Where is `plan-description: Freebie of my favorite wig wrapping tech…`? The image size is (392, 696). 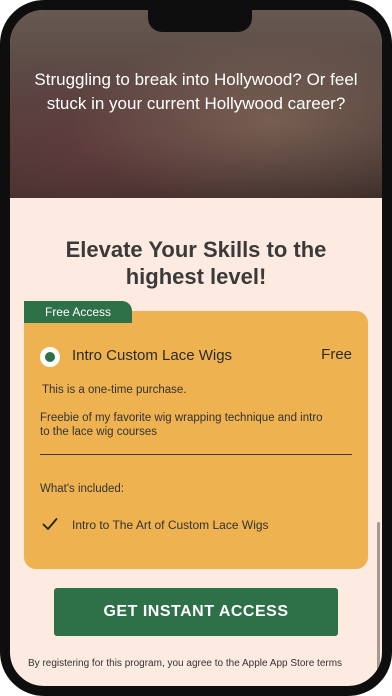
plan-description: Freebie of my favorite wig wrapping tech… is located at coordinates (181, 425).